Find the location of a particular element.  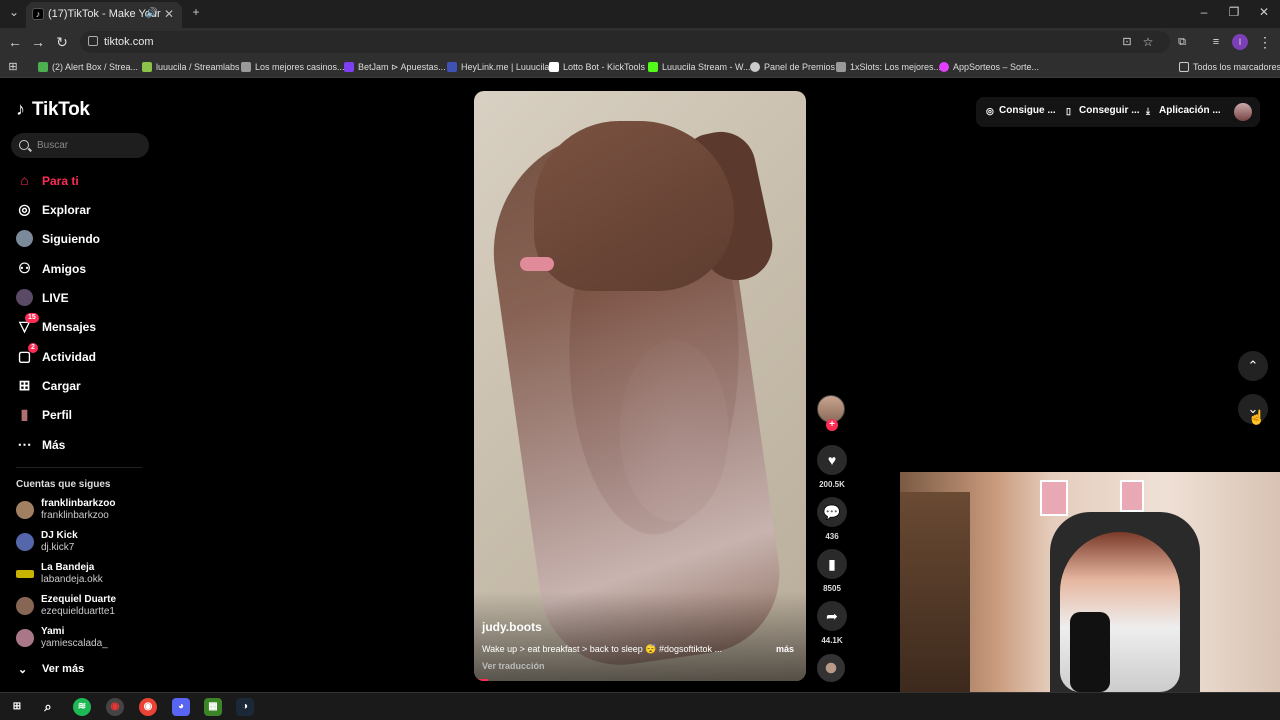

chevron-down-icon: ⌄ is located at coordinates (23, 670).